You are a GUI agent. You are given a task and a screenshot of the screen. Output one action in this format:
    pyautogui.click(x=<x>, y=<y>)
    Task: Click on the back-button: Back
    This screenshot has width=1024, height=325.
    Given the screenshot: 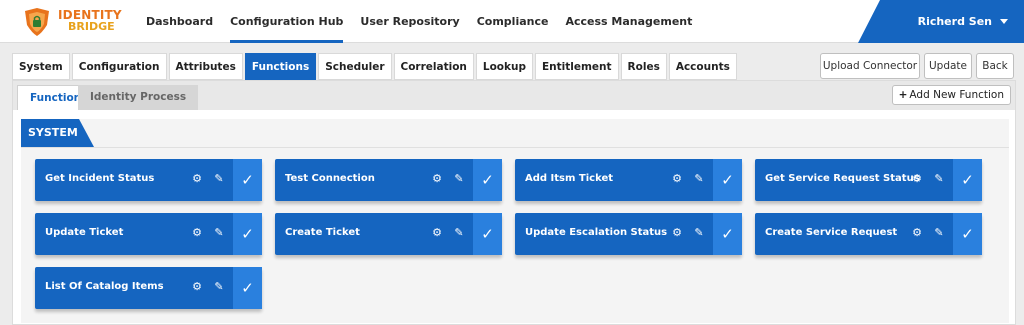 What is the action you would take?
    pyautogui.click(x=995, y=66)
    